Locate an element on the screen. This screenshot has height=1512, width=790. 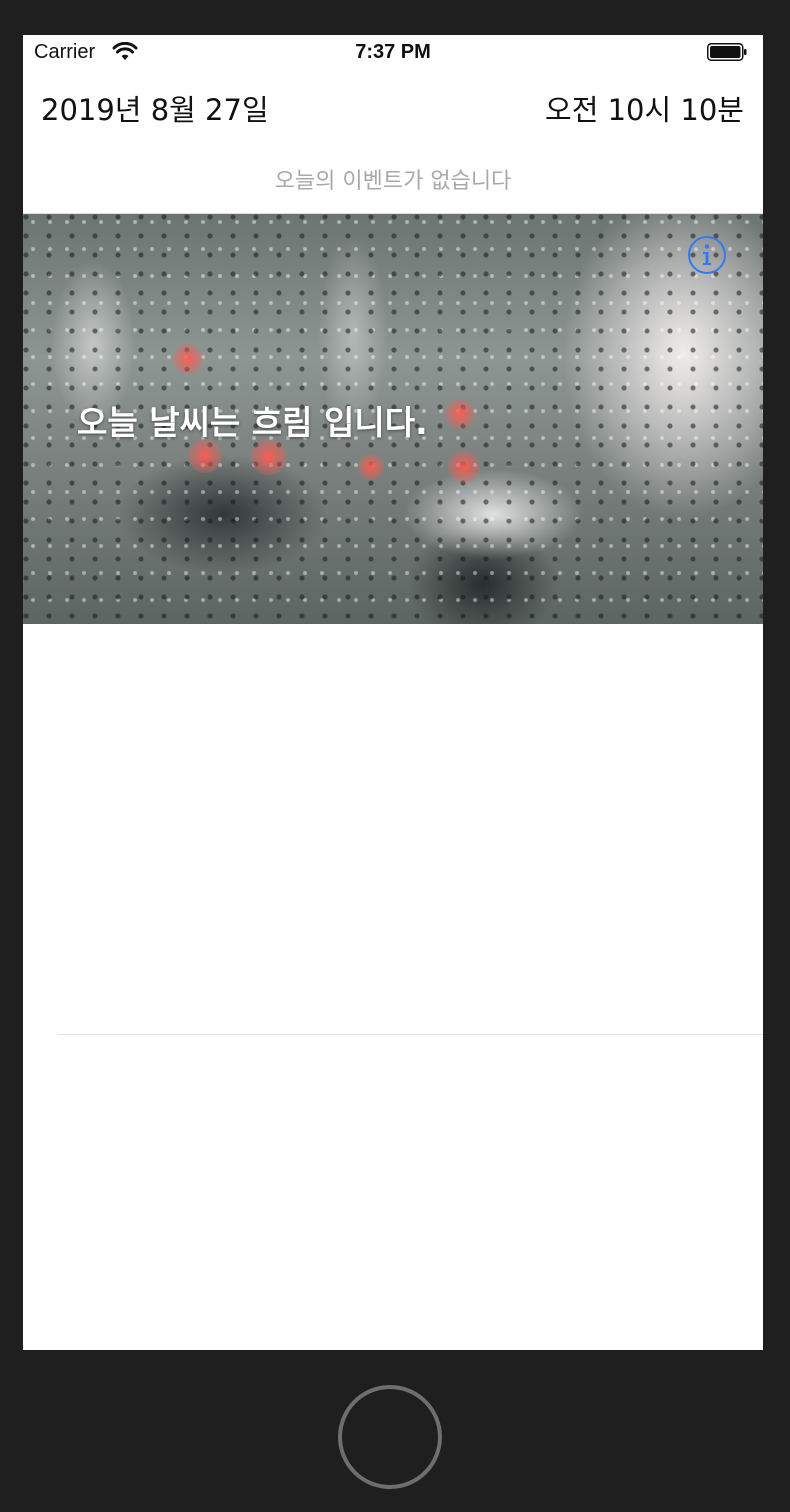
no-events-message: 오늘의 이벤트가 없습니다 is located at coordinates (393, 181).